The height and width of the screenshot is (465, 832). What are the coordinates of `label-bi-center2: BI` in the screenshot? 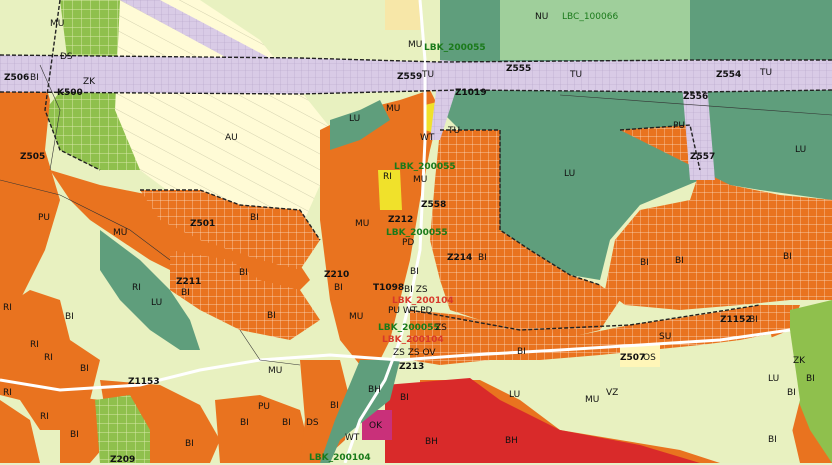 It's located at (521, 352).